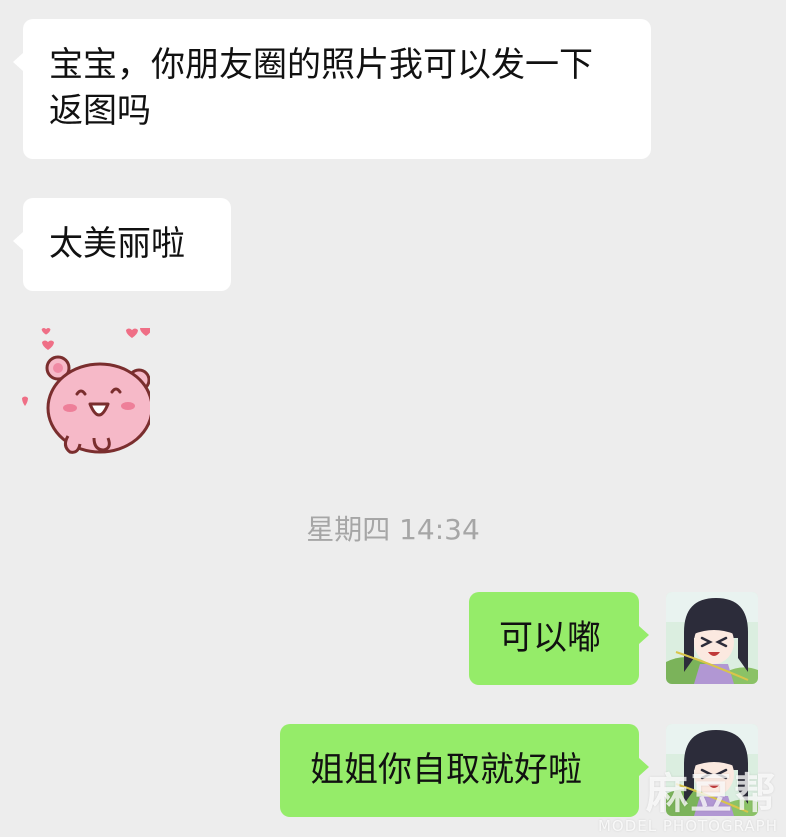 The width and height of the screenshot is (786, 837). What do you see at coordinates (88, 391) in the screenshot?
I see `pink-bear-sticker-icon` at bounding box center [88, 391].